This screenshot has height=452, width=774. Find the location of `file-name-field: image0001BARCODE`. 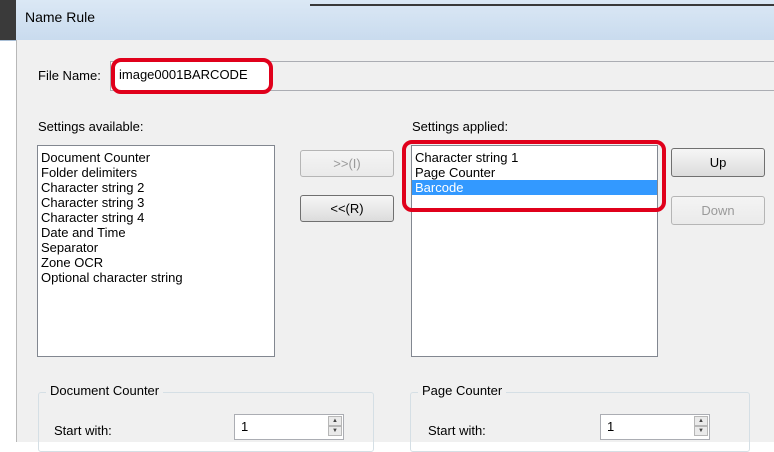

file-name-field: image0001BARCODE is located at coordinates (190, 76).